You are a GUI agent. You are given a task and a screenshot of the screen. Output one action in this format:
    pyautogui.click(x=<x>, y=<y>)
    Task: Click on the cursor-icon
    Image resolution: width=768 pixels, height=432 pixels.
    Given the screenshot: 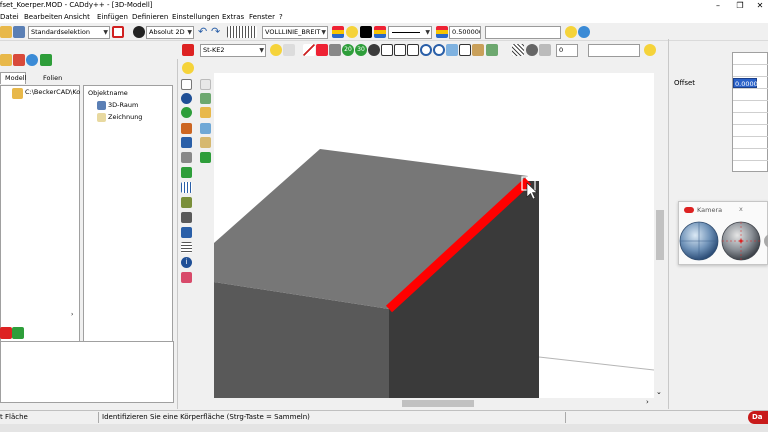 What is the action you would take?
    pyautogui.click(x=205, y=84)
    